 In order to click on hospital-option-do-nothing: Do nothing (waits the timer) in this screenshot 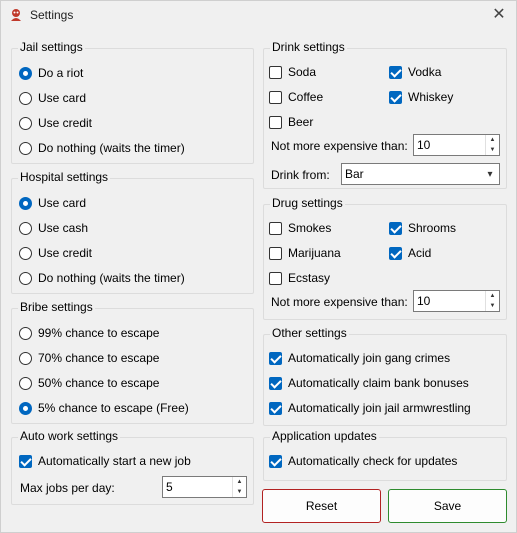, I will do `click(102, 278)`.